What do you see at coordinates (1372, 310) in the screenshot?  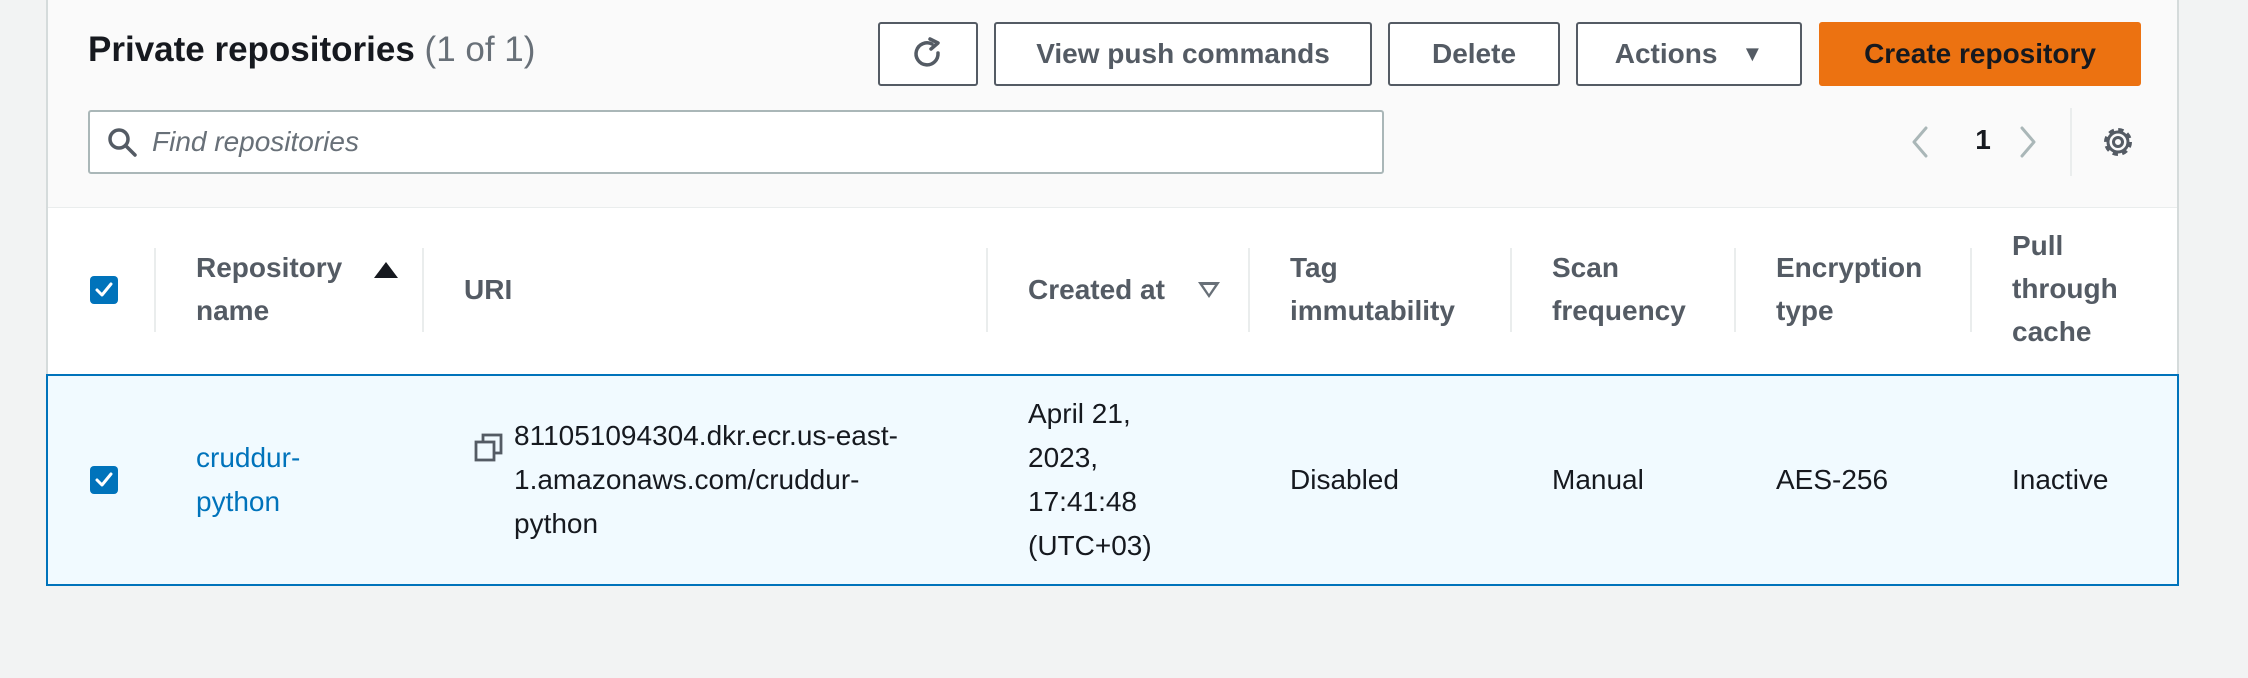 I see `column-header-line: immutability` at bounding box center [1372, 310].